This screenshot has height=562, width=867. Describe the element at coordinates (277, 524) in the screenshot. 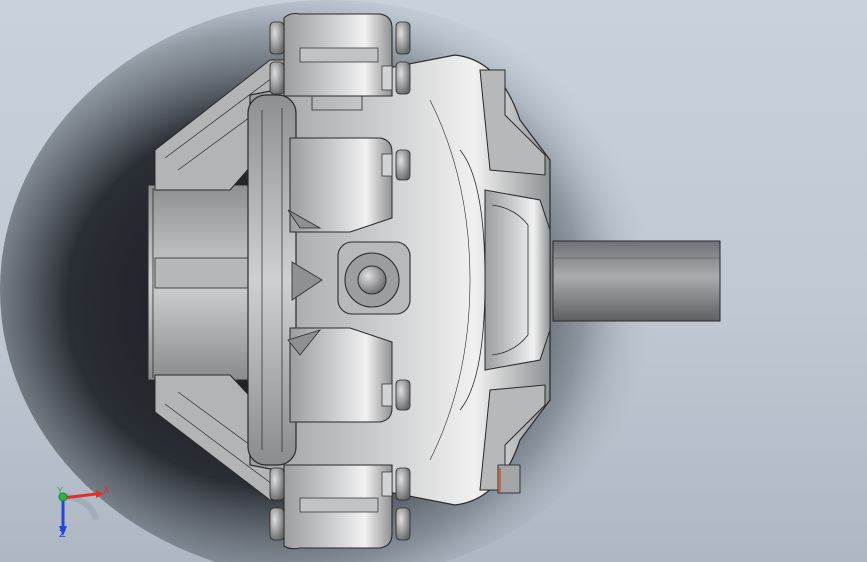

I see `bolt-bottom-left` at that location.